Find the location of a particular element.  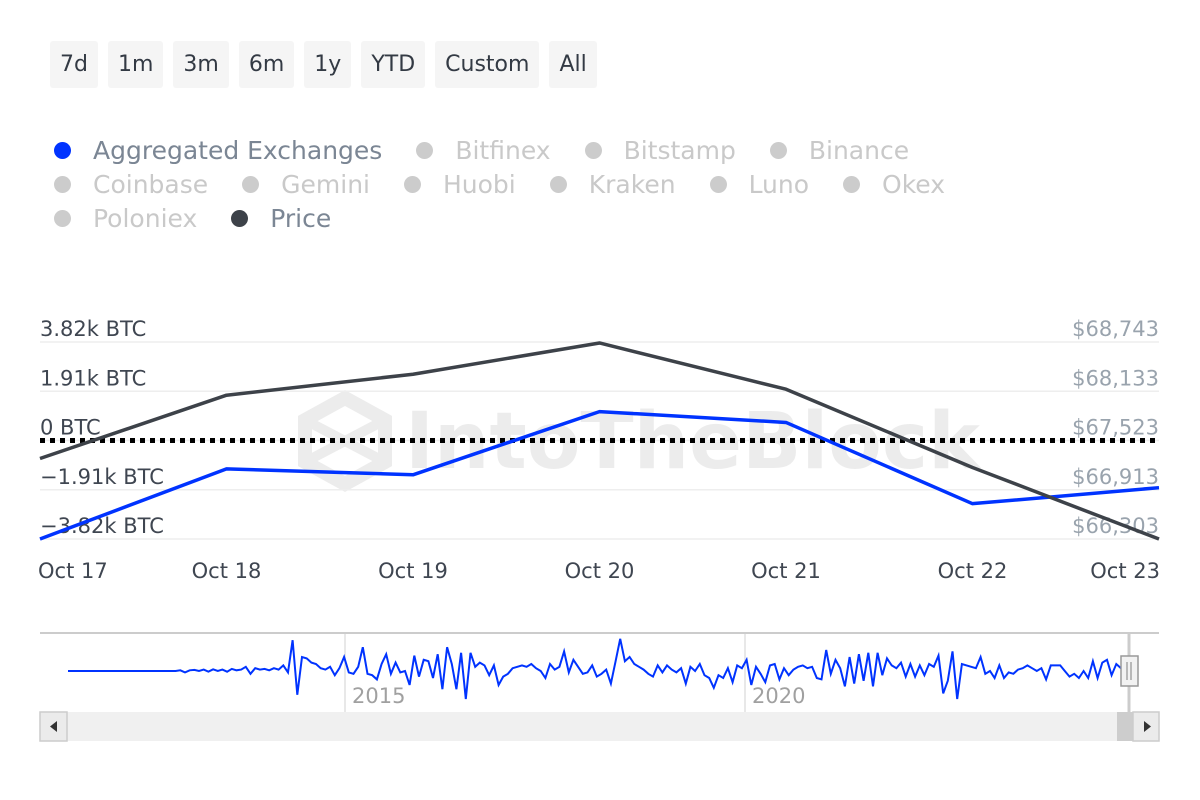

left-axis-tick-label: −1.91k BTC is located at coordinates (102, 477).